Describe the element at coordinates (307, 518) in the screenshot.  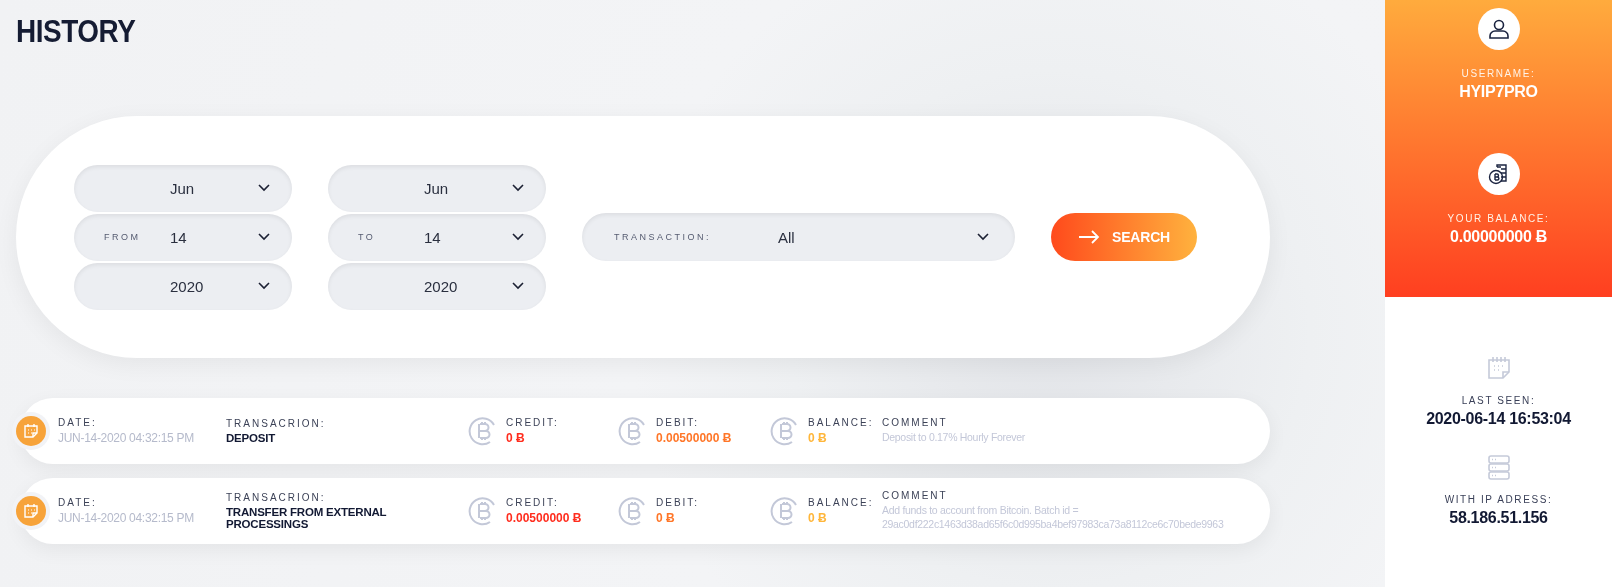
I see `transaction-type: TRANSFER FROM EXTERNAL PROCESSINGS` at that location.